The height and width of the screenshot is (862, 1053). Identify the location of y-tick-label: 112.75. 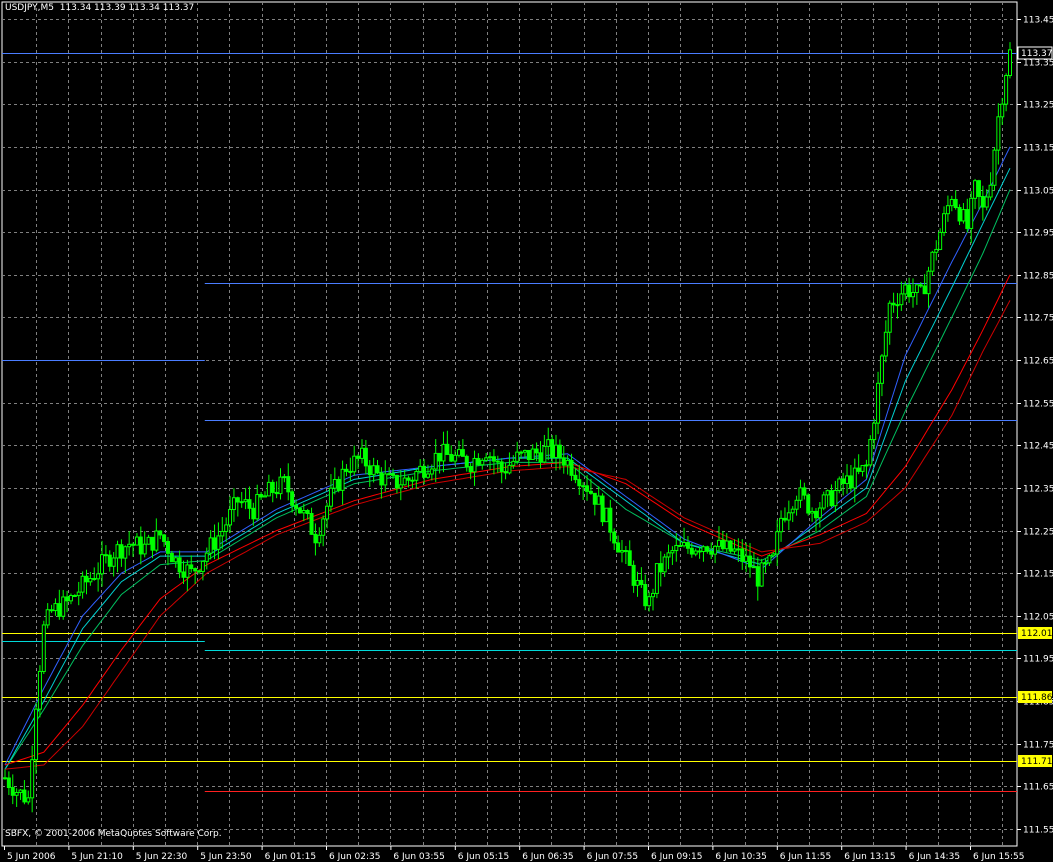
(1038, 319).